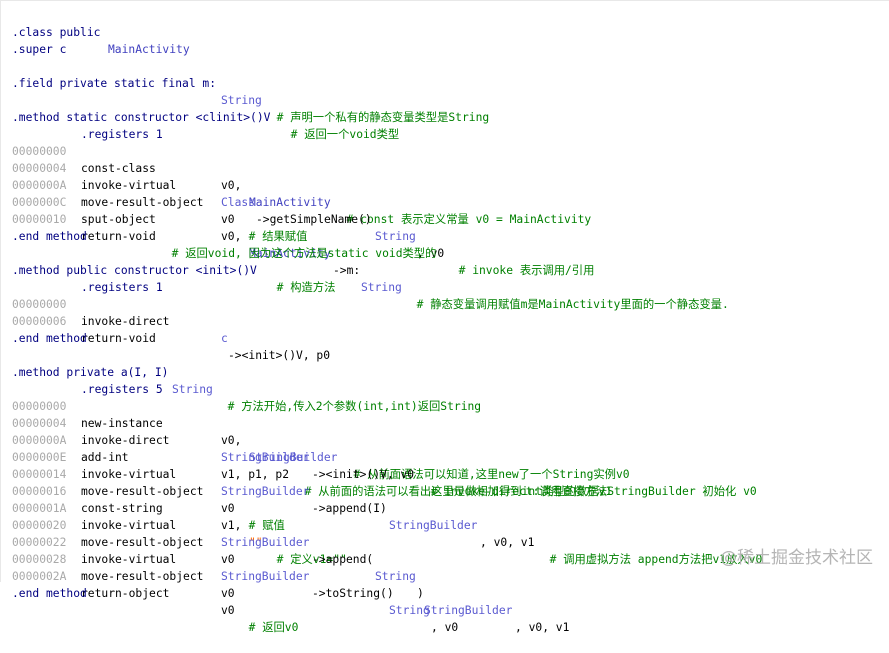 This screenshot has width=889, height=653. I want to click on code-line: 00000006 return-void, so click(78, 320).